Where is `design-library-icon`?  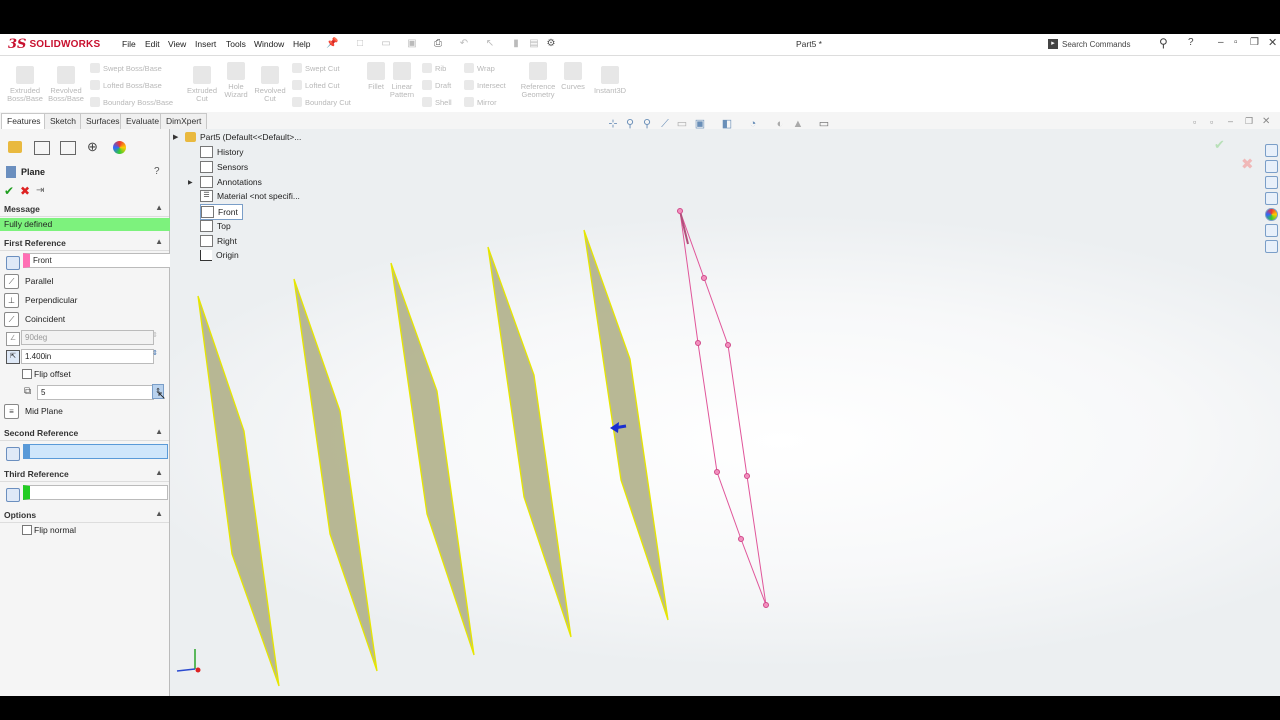
design-library-icon is located at coordinates (1271, 182).